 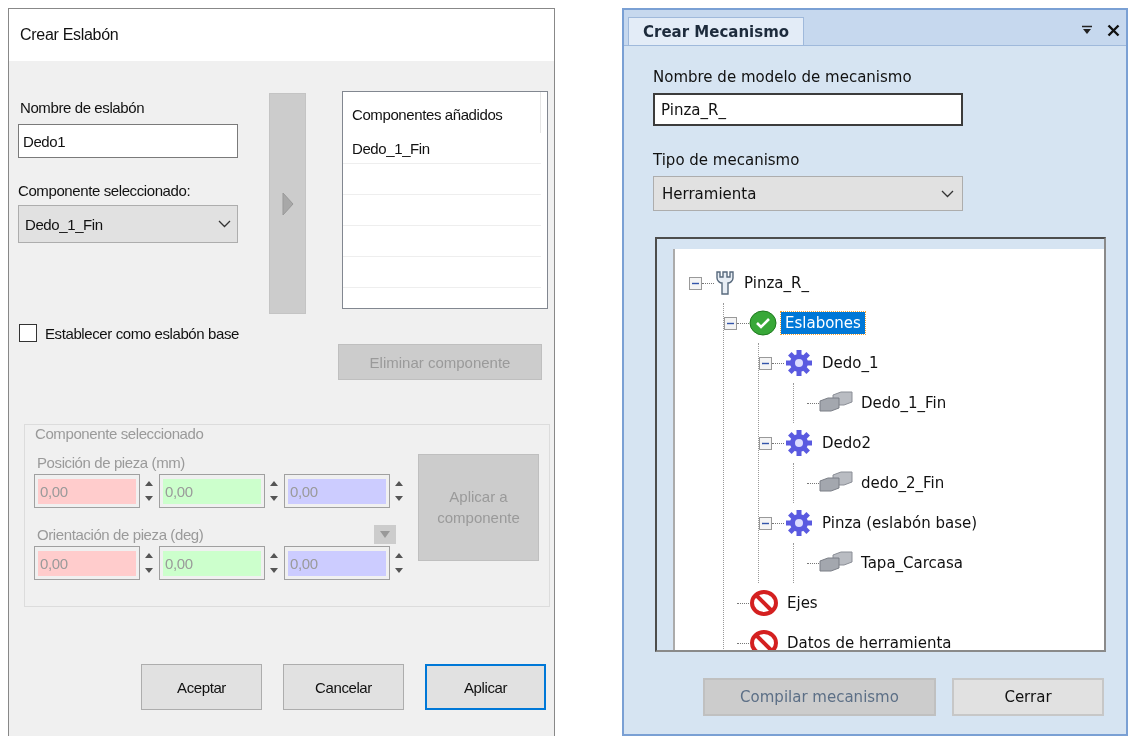 I want to click on tree-item: Datos de herramienta, so click(x=869, y=641).